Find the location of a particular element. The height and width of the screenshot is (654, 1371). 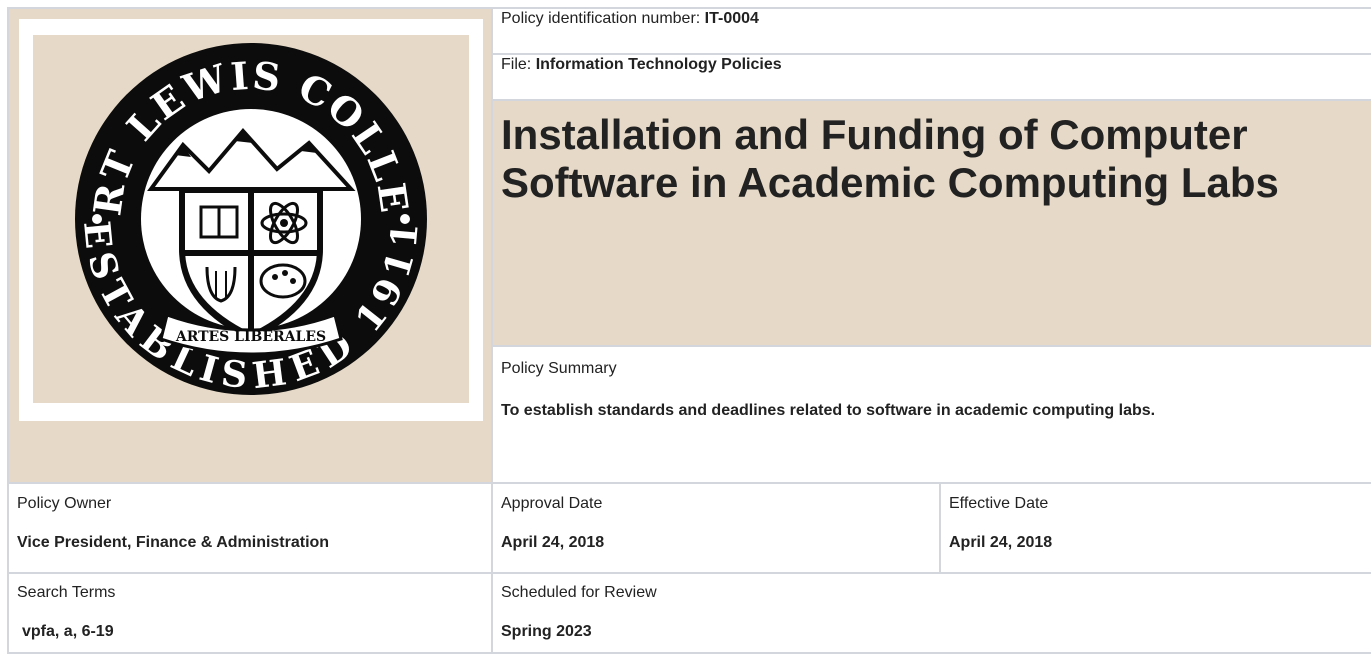

policy-owner-label: Policy Owner is located at coordinates (64, 503).